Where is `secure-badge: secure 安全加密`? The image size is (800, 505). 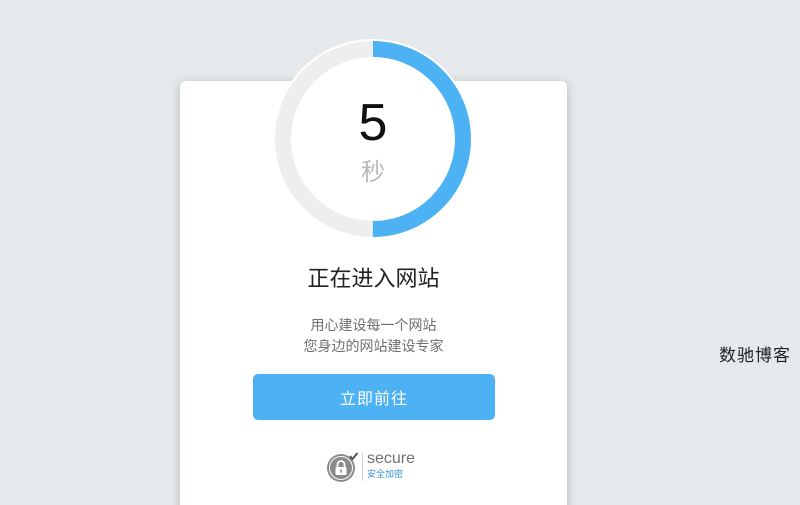 secure-badge: secure 安全加密 is located at coordinates (381, 467).